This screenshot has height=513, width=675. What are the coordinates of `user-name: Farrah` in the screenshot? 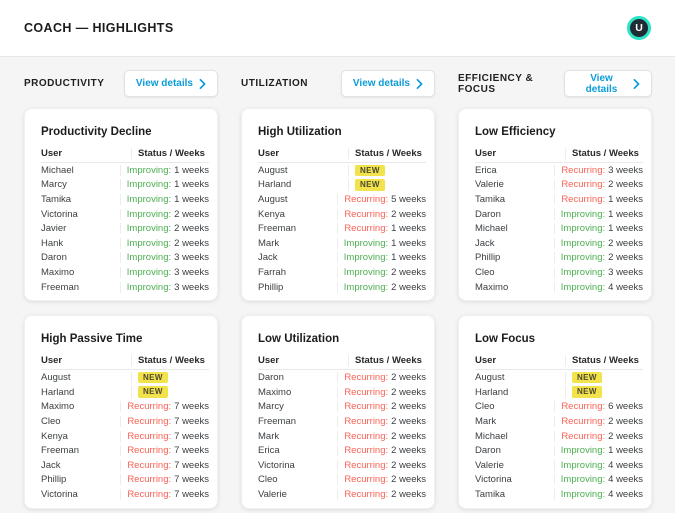 It's located at (272, 272).